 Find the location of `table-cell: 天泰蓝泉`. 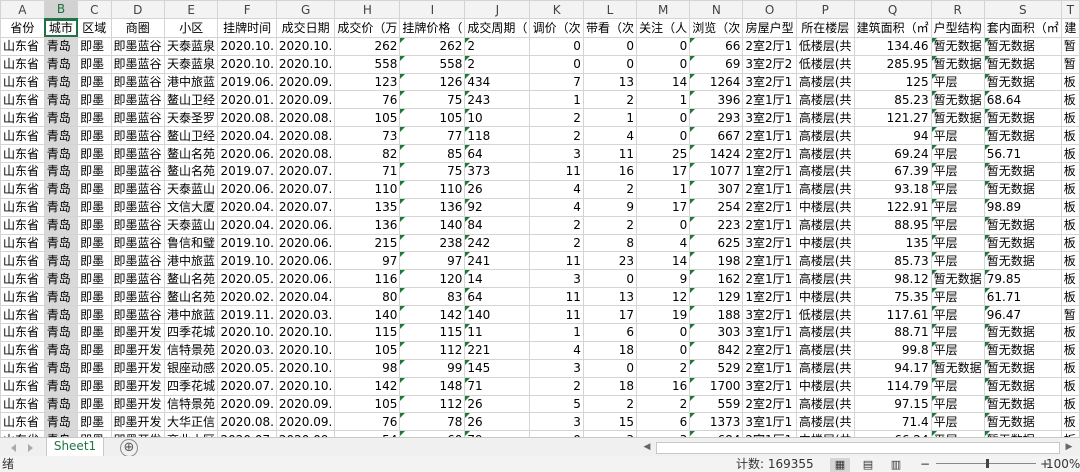

table-cell: 天泰蓝泉 is located at coordinates (191, 64).